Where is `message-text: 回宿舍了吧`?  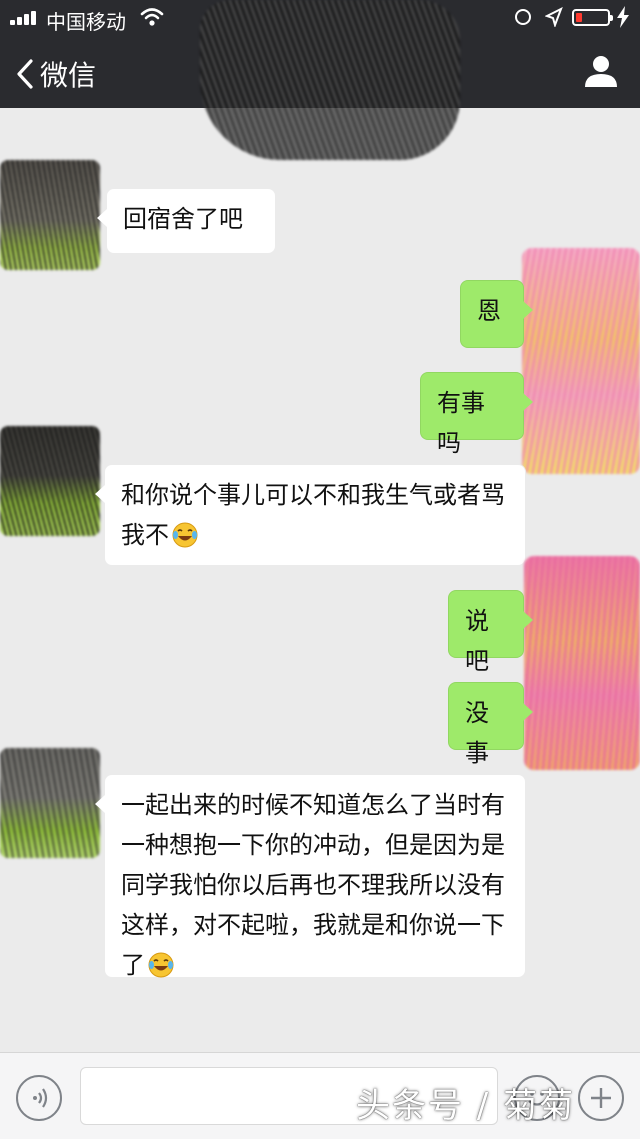 message-text: 回宿舍了吧 is located at coordinates (183, 219).